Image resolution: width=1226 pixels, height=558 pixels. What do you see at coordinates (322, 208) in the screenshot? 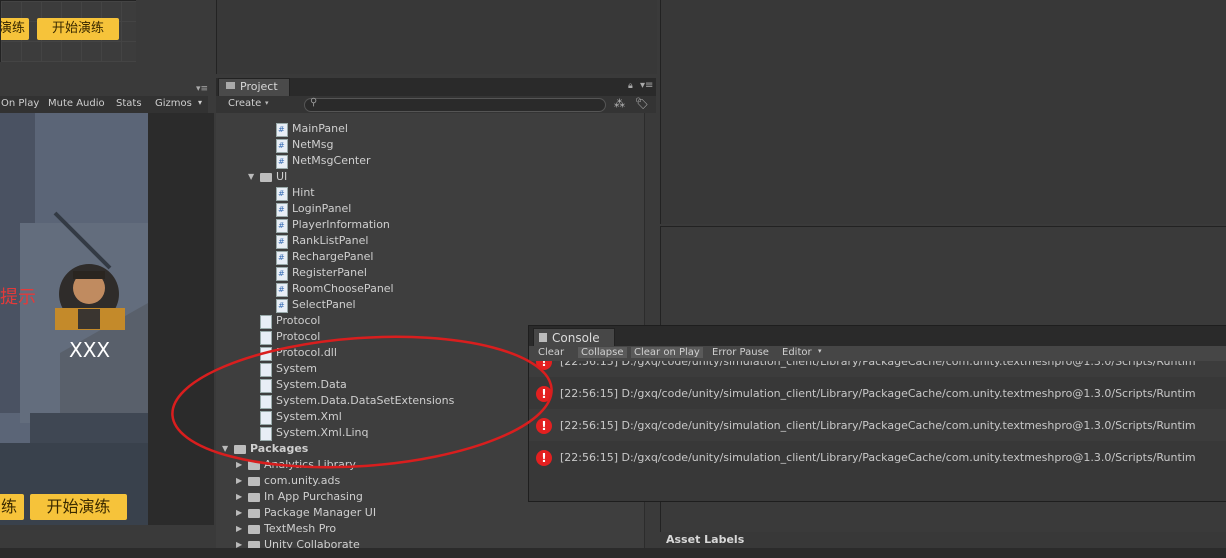
I see `tree-item-label: LoginPanel` at bounding box center [322, 208].